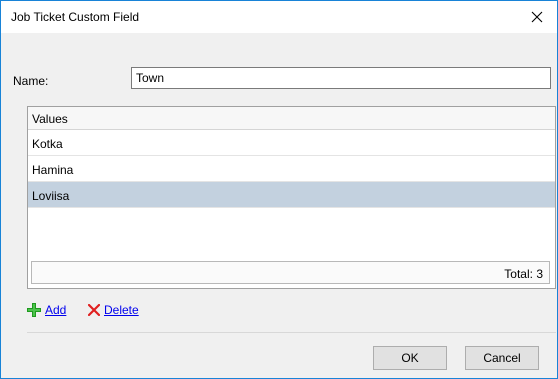  Describe the element at coordinates (94, 310) in the screenshot. I see `red-x-icon` at that location.